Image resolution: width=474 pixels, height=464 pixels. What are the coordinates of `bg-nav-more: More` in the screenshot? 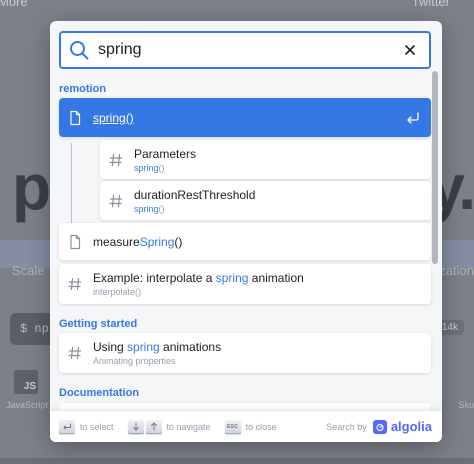 It's located at (14, 4).